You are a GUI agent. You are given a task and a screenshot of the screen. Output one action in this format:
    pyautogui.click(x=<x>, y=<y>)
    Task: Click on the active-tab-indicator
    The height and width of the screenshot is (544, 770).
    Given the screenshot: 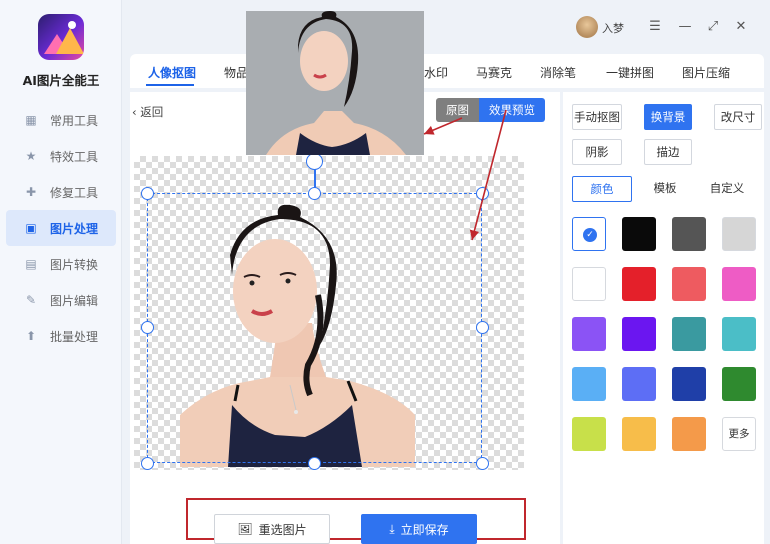 What is the action you would take?
    pyautogui.click(x=170, y=85)
    